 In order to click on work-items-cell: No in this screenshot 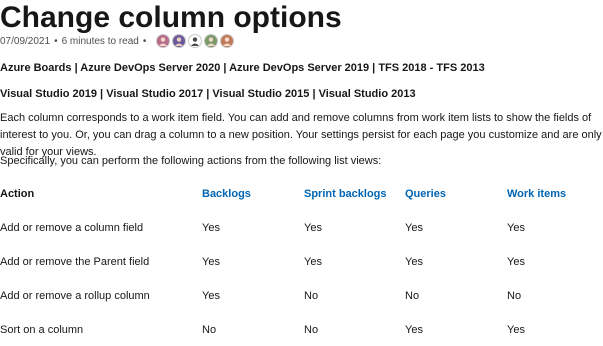, I will do `click(514, 296)`.